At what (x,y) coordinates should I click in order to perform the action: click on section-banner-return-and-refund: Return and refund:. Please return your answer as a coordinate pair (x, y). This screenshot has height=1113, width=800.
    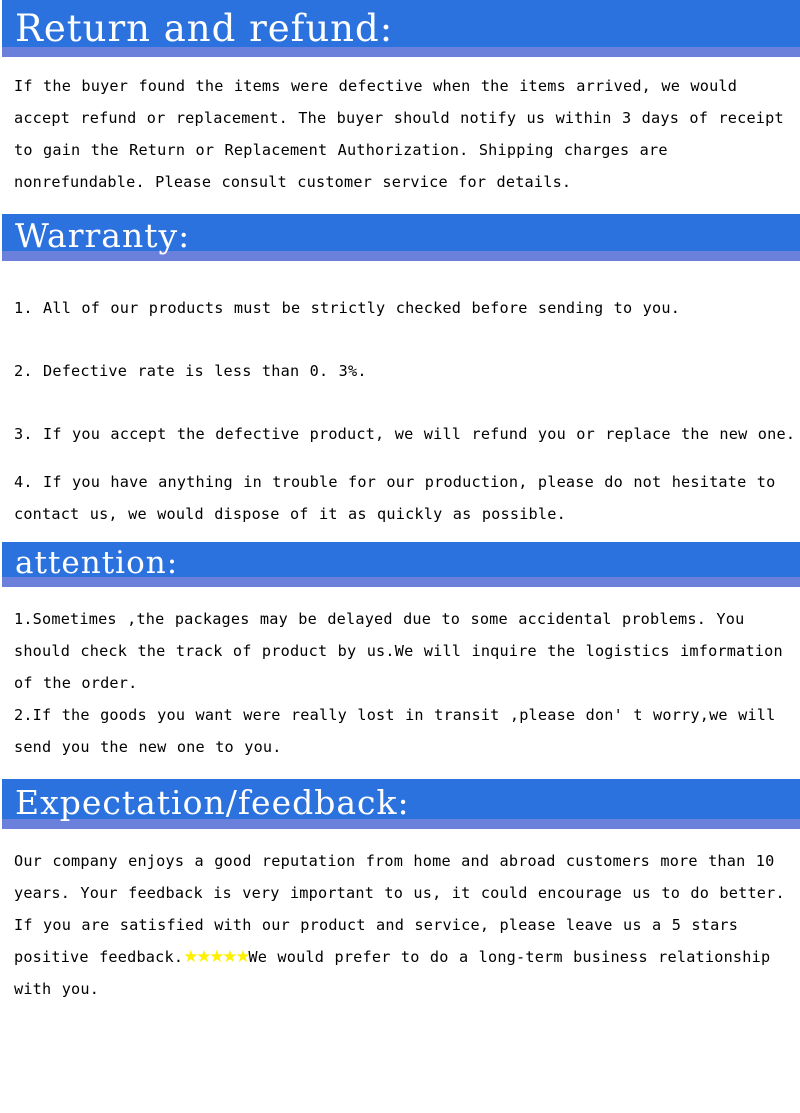
    Looking at the image, I should click on (401, 28).